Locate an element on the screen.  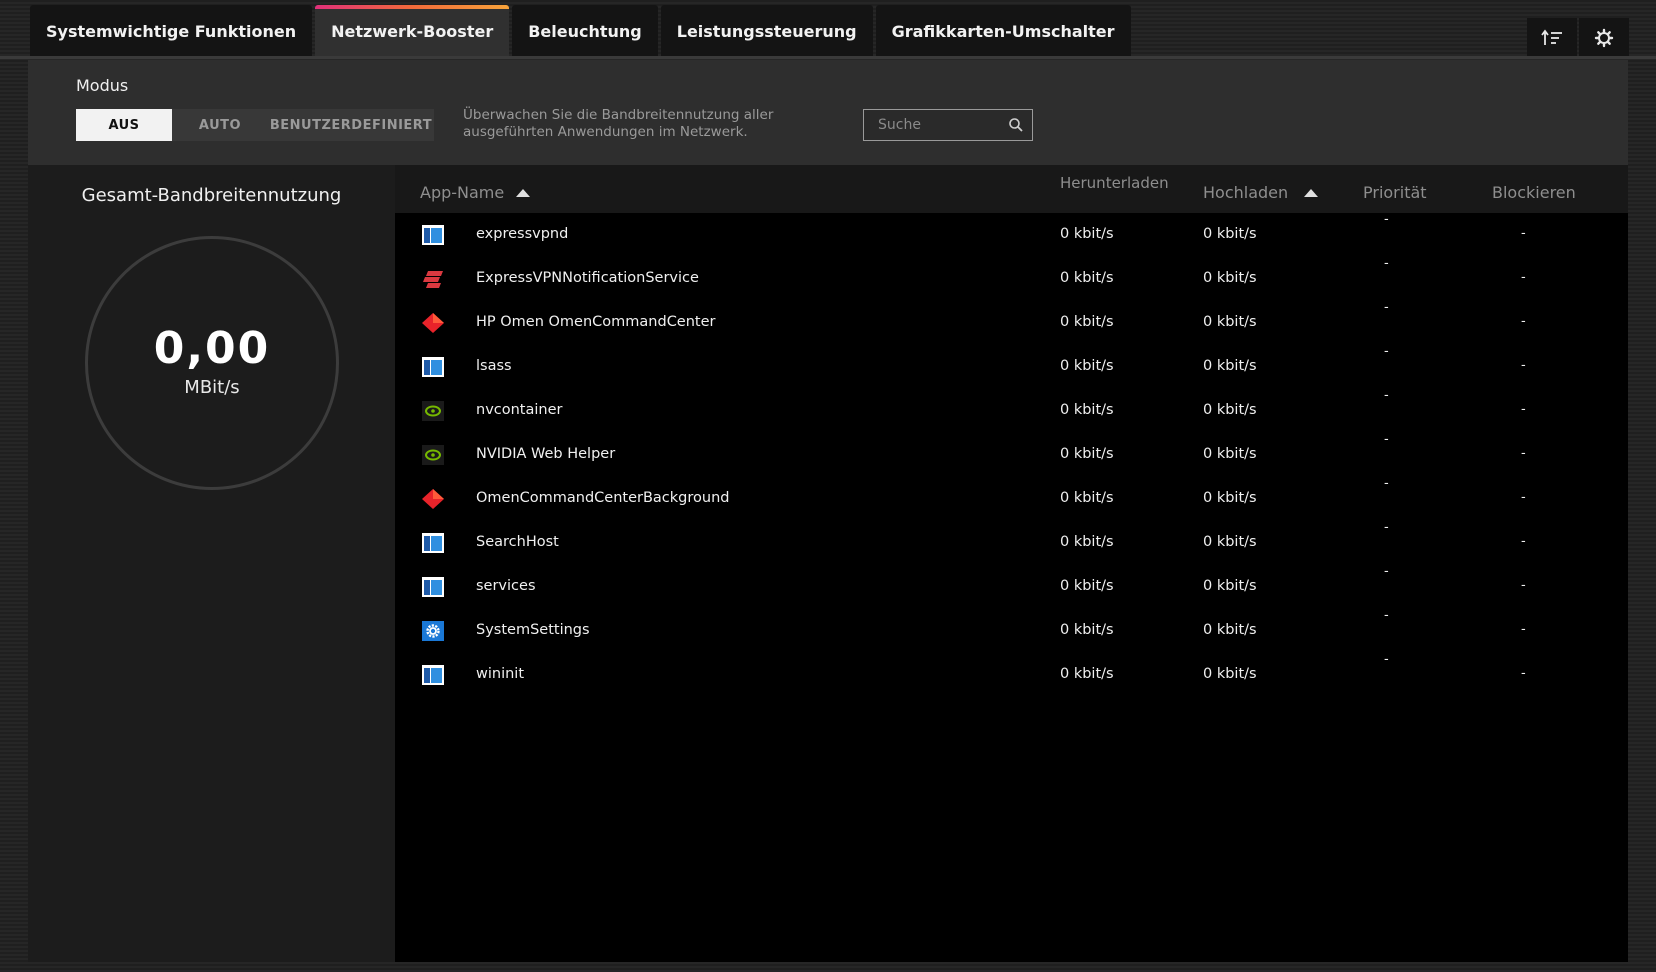
settings-button is located at coordinates (1604, 38).